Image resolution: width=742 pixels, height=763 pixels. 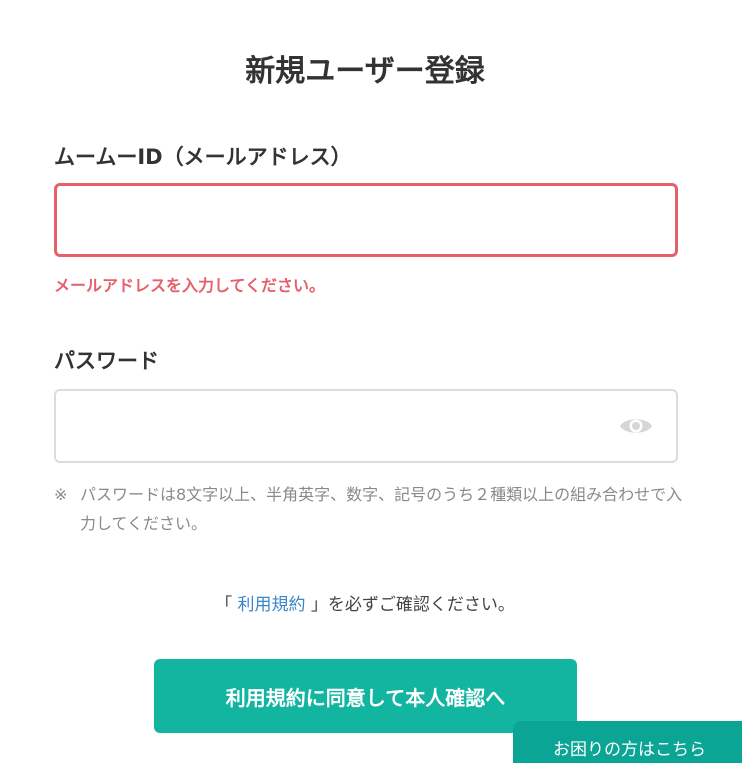 I want to click on terms-suffix: を必ずご確認ください。, so click(x=421, y=605).